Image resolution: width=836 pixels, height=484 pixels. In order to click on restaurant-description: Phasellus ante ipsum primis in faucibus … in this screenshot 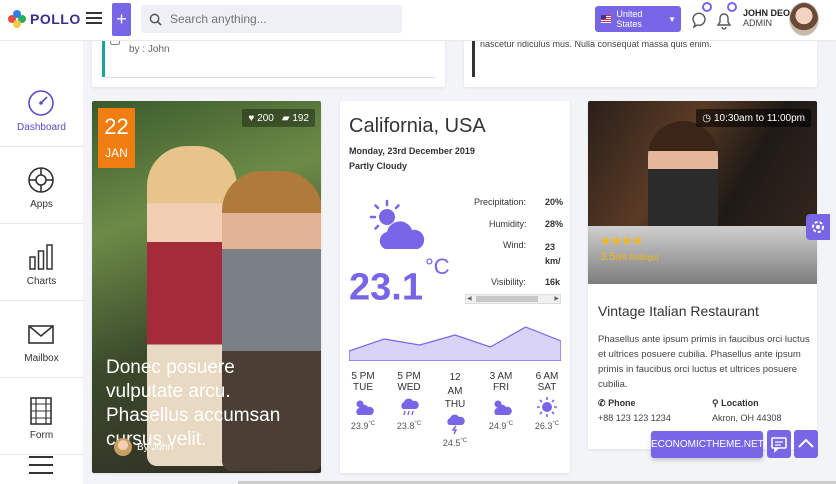, I will do `click(704, 362)`.